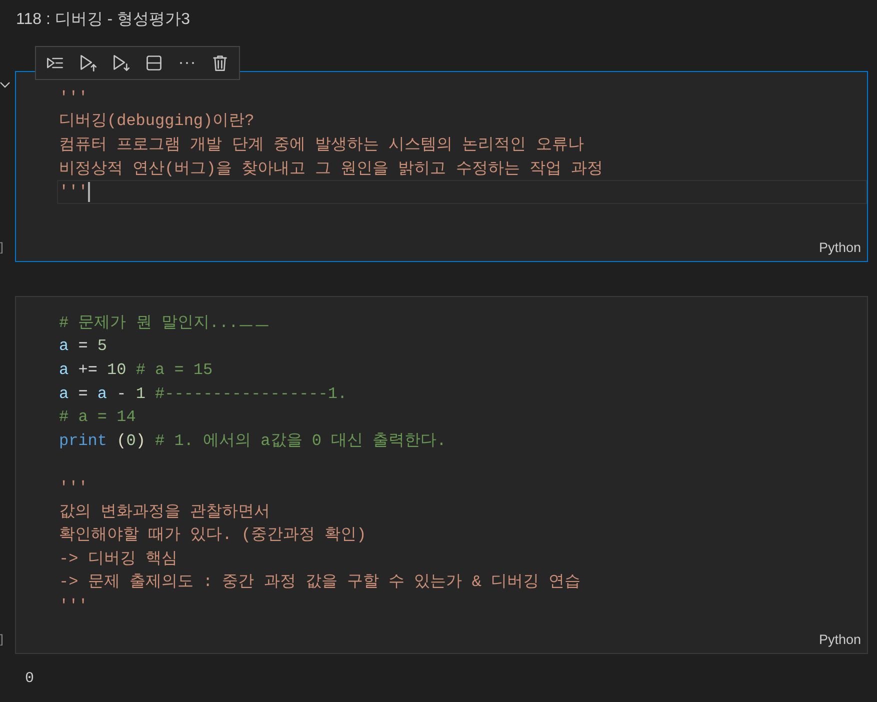 Image resolution: width=877 pixels, height=702 pixels. I want to click on code-line: print (0) # 1. 에서의 a값을 0 대신 출력한다., so click(252, 440).